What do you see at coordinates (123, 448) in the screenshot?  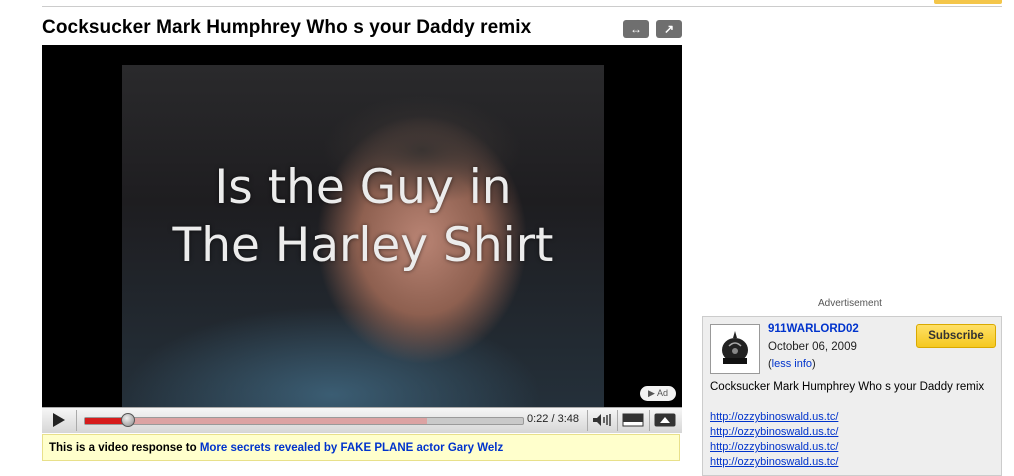 I see `response-prefix: This is a video response to` at bounding box center [123, 448].